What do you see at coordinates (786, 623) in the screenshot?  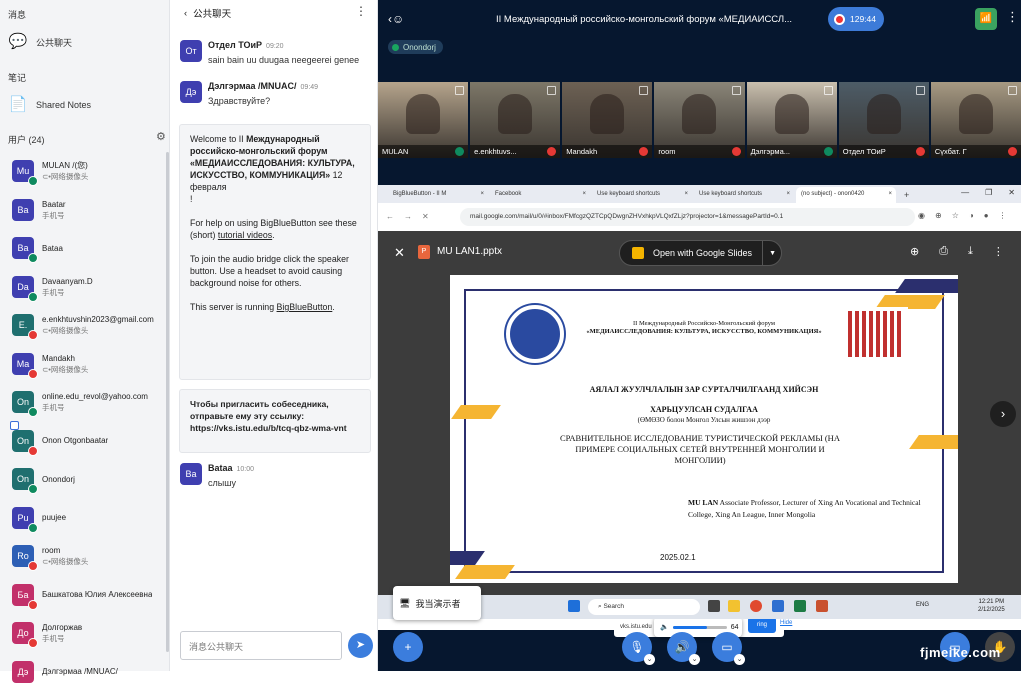 I see `hide-link: Hide` at bounding box center [786, 623].